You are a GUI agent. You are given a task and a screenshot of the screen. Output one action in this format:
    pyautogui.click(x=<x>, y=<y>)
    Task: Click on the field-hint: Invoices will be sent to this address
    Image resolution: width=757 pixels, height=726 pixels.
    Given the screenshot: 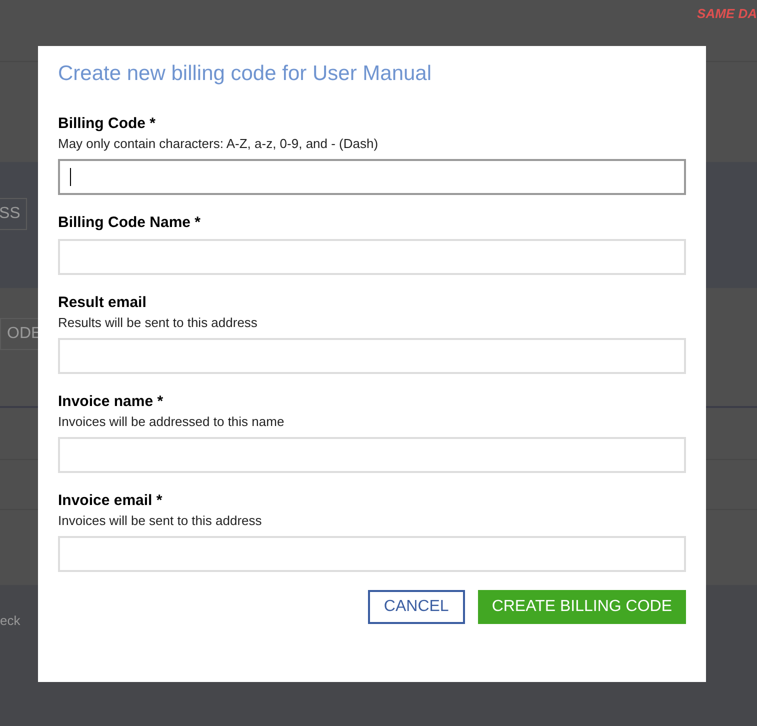 What is the action you would take?
    pyautogui.click(x=160, y=521)
    